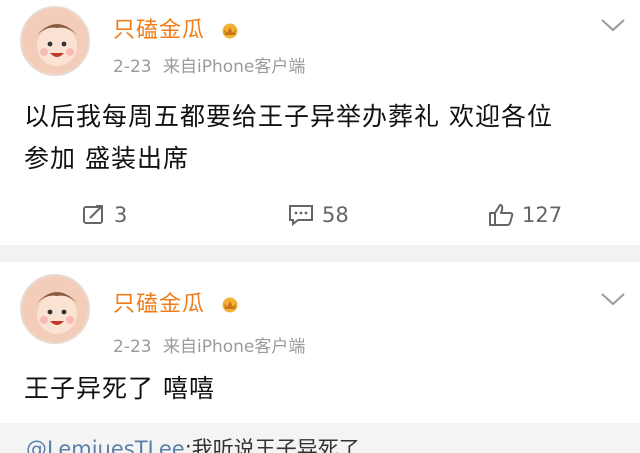  I want to click on repost-count: 3, so click(121, 215).